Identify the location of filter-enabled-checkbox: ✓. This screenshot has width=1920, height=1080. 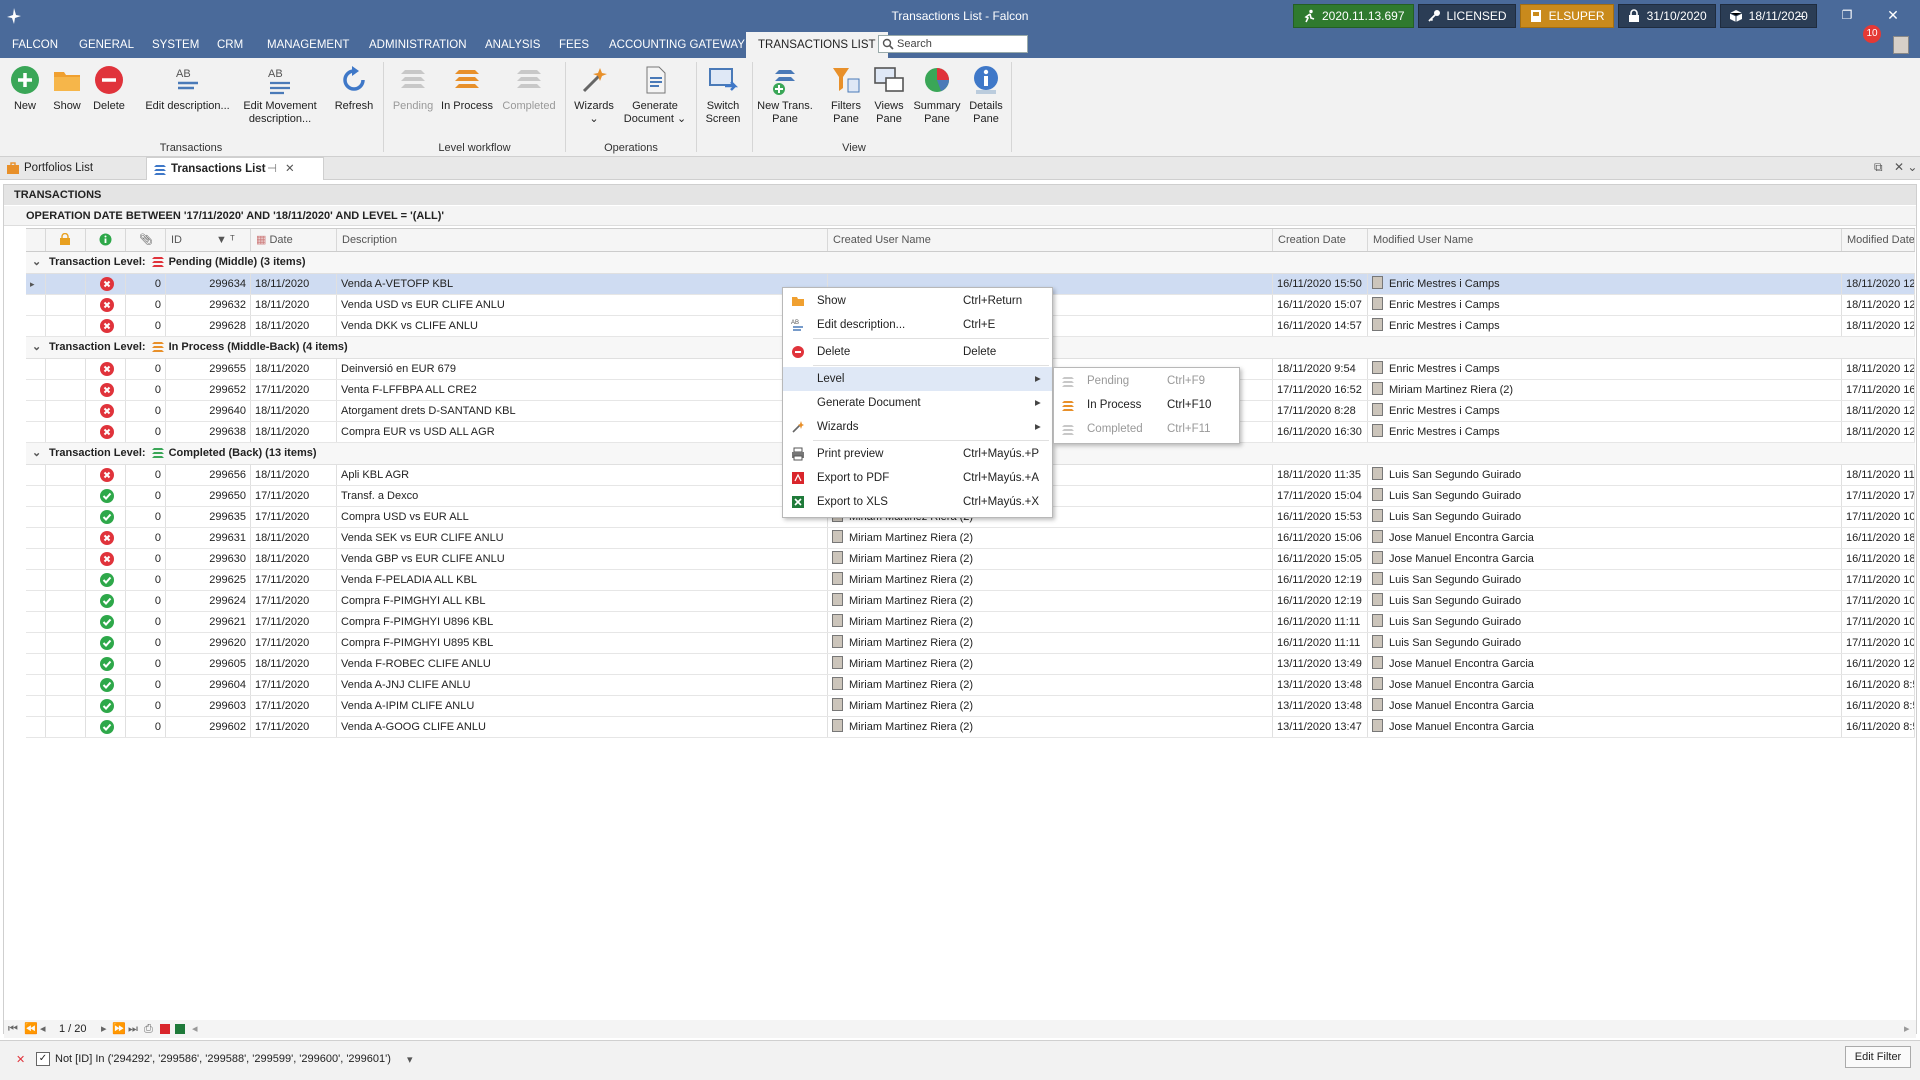
(43, 1059).